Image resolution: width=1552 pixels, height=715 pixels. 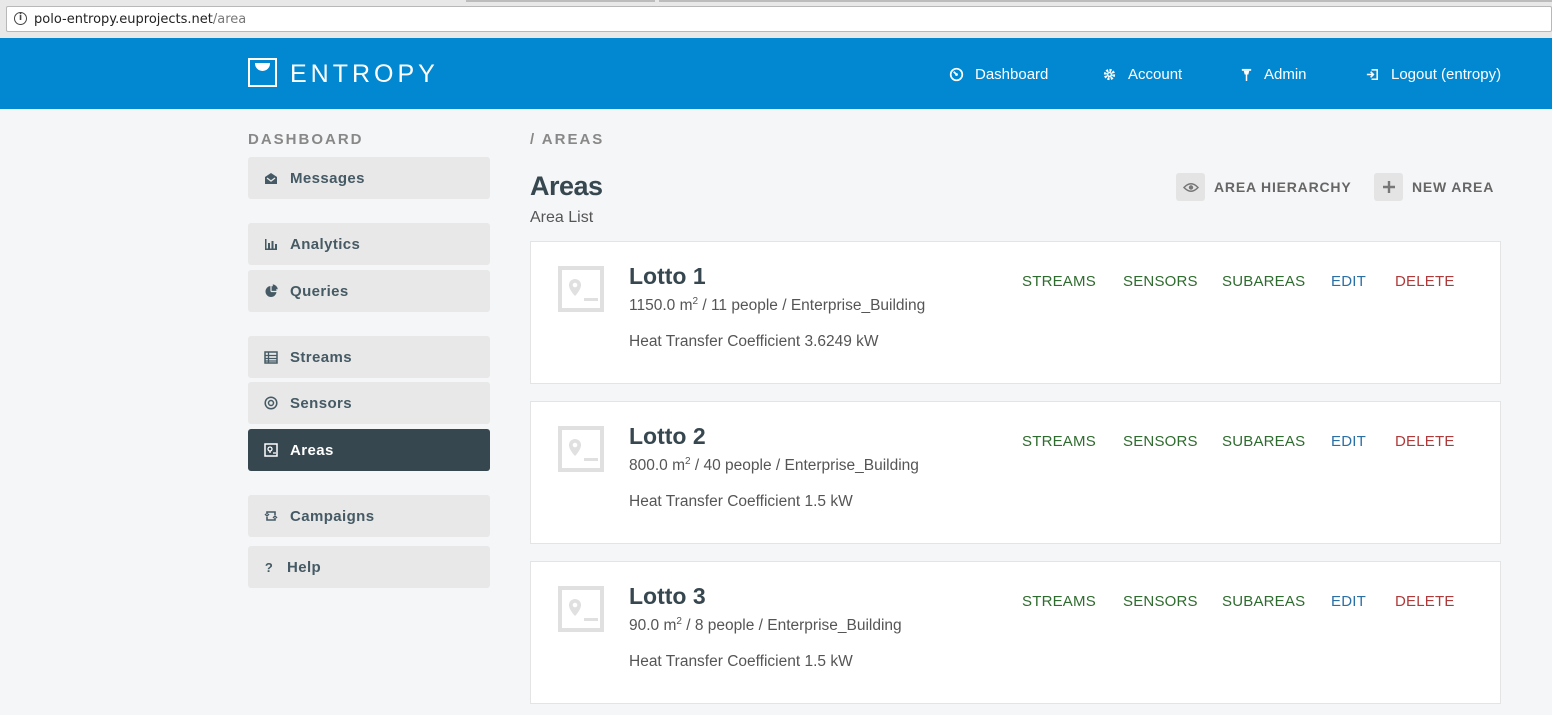 I want to click on area-hierarchy-button: AREA HIERARCHY, so click(x=1263, y=187).